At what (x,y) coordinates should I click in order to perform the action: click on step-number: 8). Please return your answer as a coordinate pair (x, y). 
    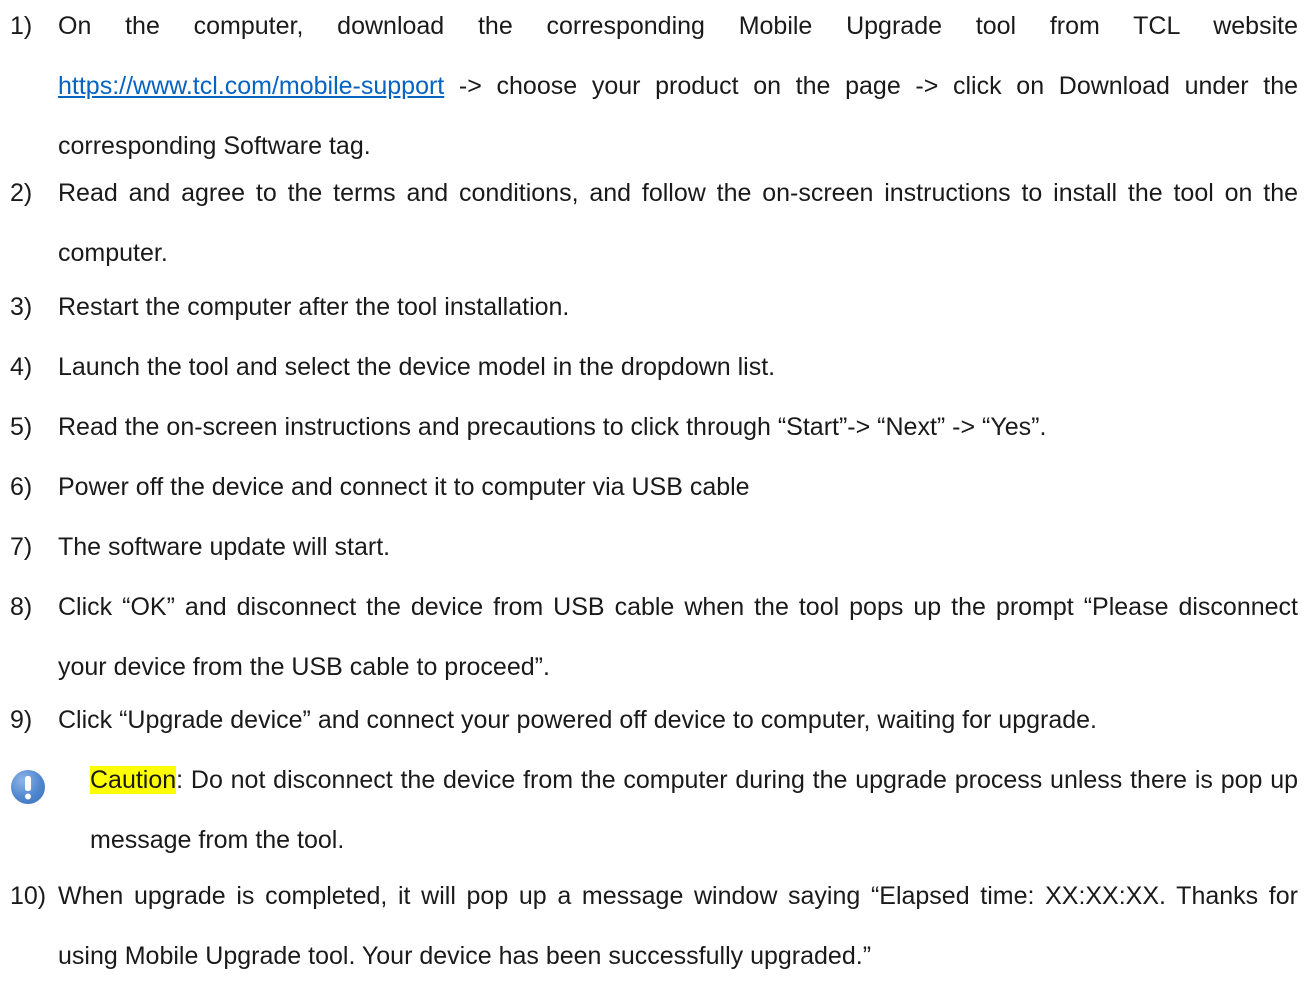
    Looking at the image, I should click on (21, 607).